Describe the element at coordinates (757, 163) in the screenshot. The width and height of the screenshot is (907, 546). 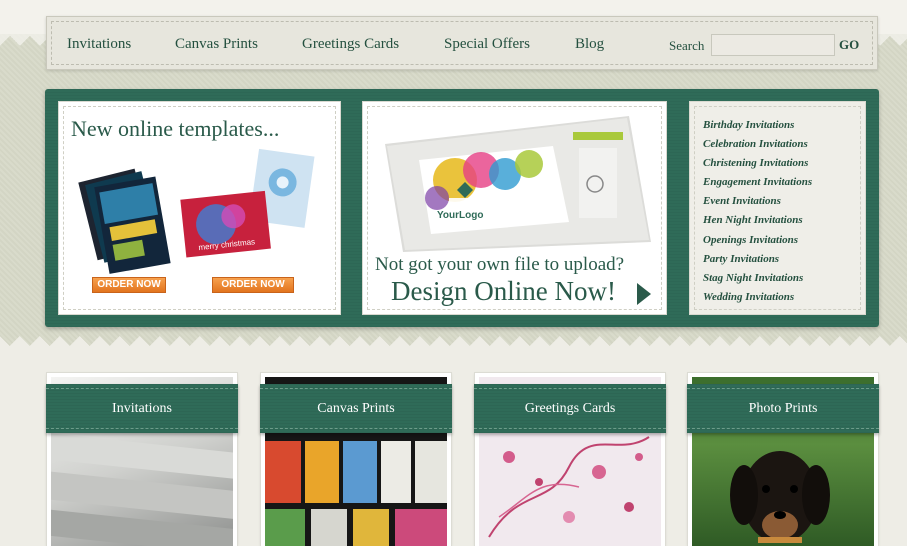
I see `category-link-christening: Christening Invitations` at that location.